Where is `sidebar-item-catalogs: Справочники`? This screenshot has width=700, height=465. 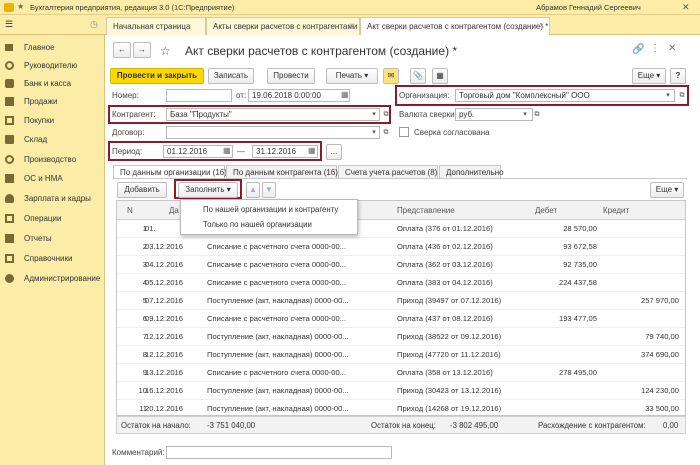
sidebar-item-catalogs: Справочники is located at coordinates (52, 259).